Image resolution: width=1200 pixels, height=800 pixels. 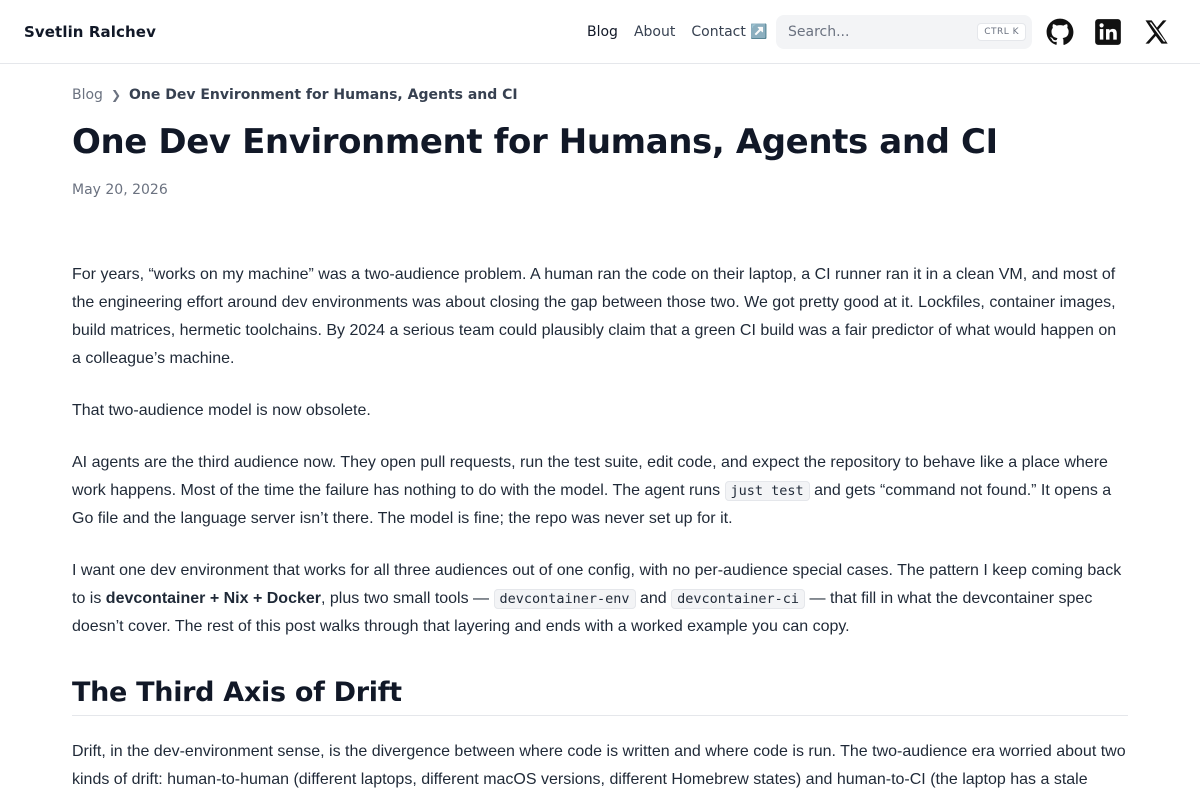 I want to click on nav-blog: Blog, so click(x=602, y=32).